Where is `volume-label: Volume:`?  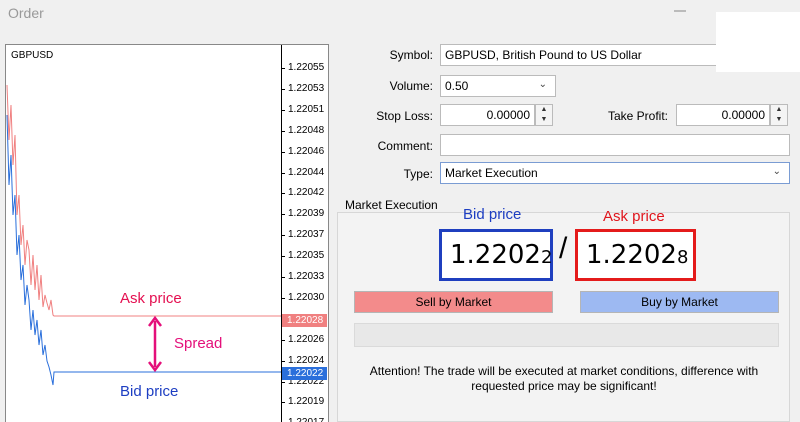
volume-label: Volume: is located at coordinates (411, 86).